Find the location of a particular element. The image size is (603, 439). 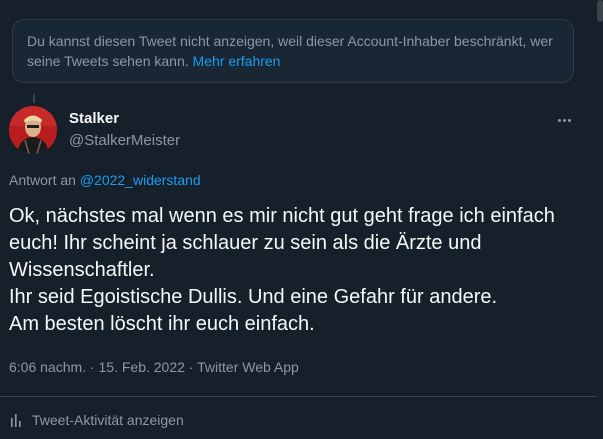

tweet-activity-button: Tweet-Aktivität anzeigen is located at coordinates (96, 420).